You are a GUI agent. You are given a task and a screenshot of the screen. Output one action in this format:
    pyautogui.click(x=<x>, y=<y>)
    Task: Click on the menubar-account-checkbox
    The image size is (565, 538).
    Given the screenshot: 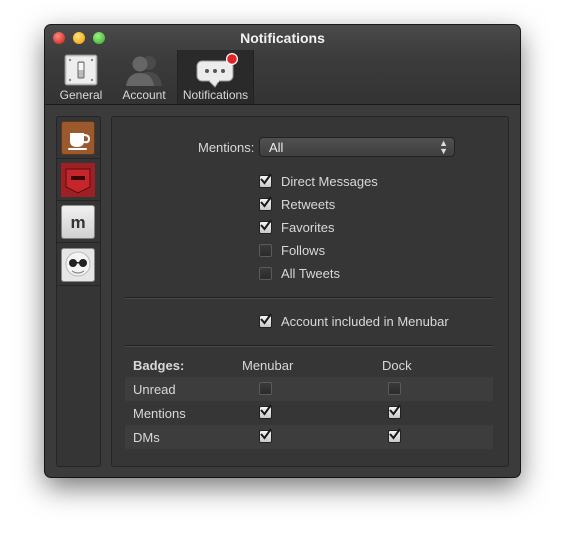 What is the action you would take?
    pyautogui.click(x=265, y=320)
    